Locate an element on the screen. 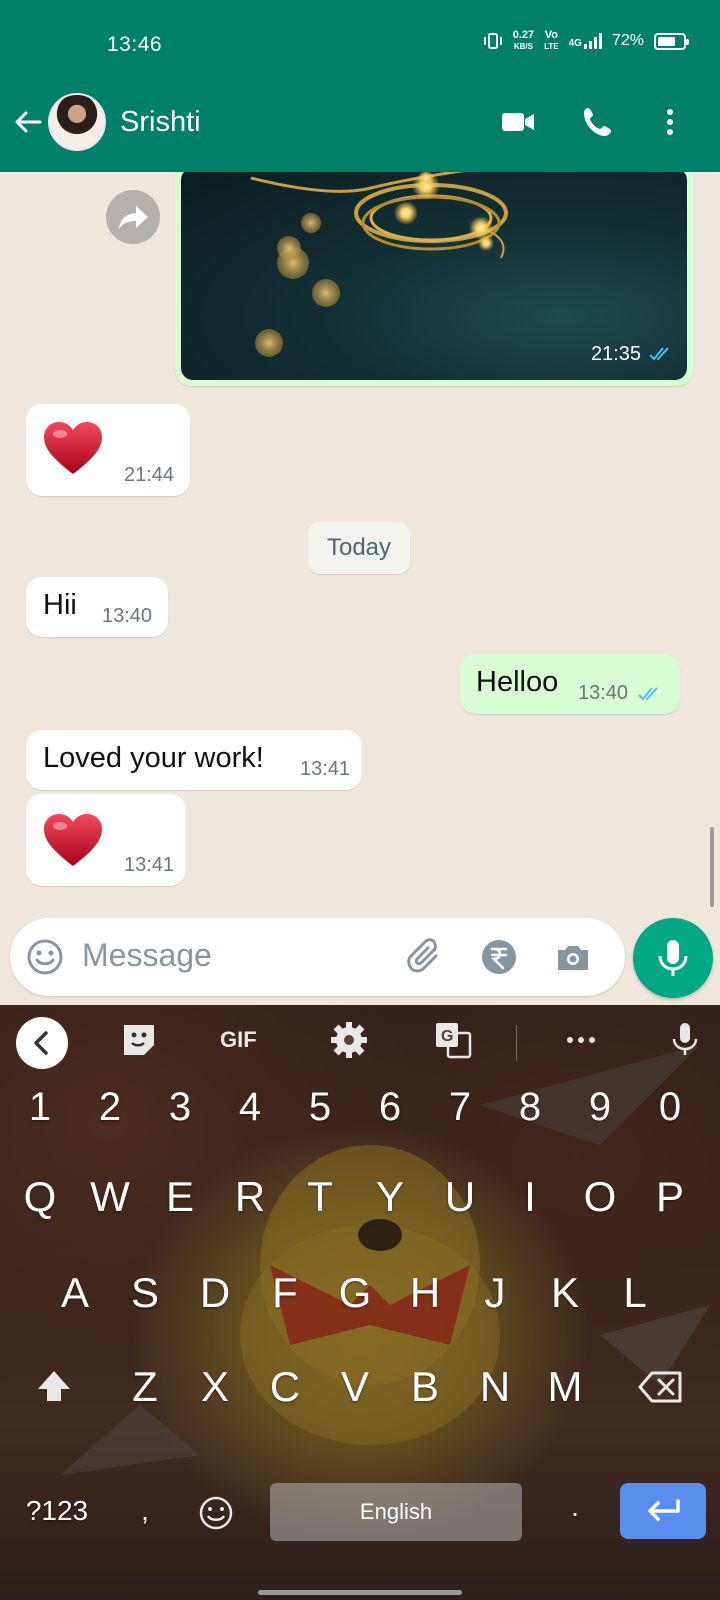 The width and height of the screenshot is (720, 1600). key: Y is located at coordinates (390, 1197).